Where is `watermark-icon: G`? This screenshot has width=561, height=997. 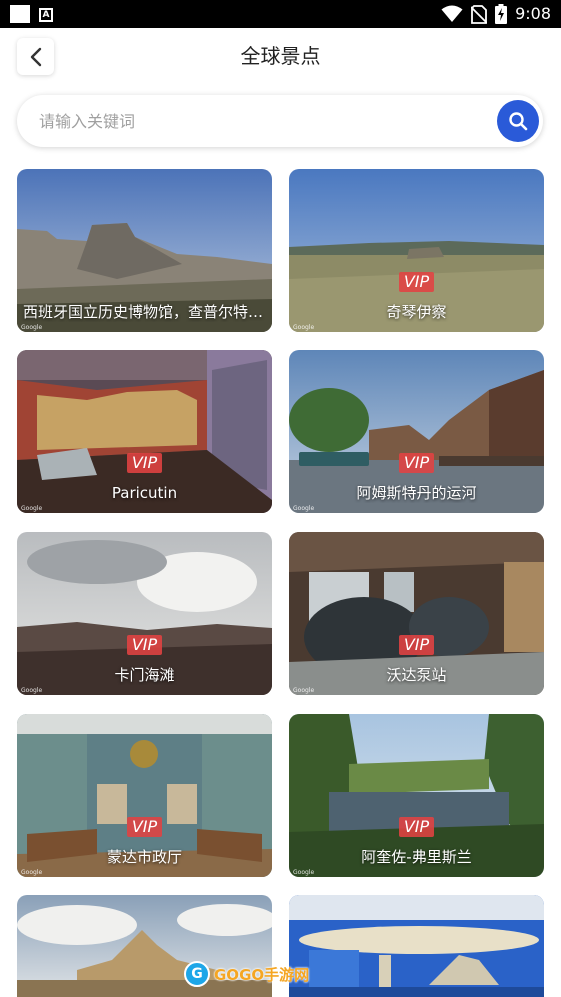
watermark-icon: G is located at coordinates (197, 974).